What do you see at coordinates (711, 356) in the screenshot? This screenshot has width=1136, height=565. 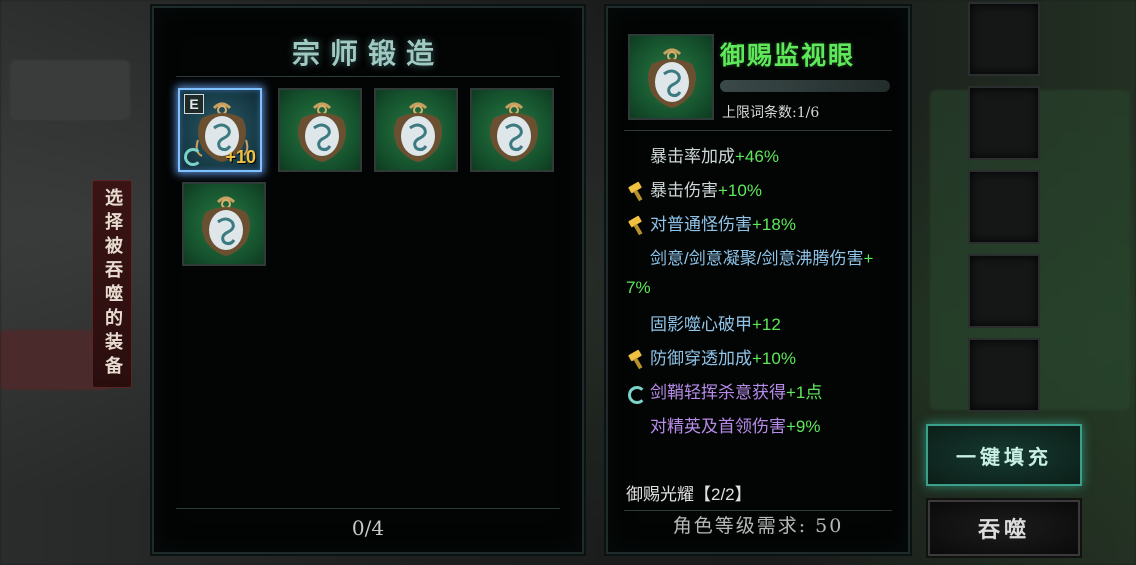 I see `stat-line: 防御穿透加成+10%` at bounding box center [711, 356].